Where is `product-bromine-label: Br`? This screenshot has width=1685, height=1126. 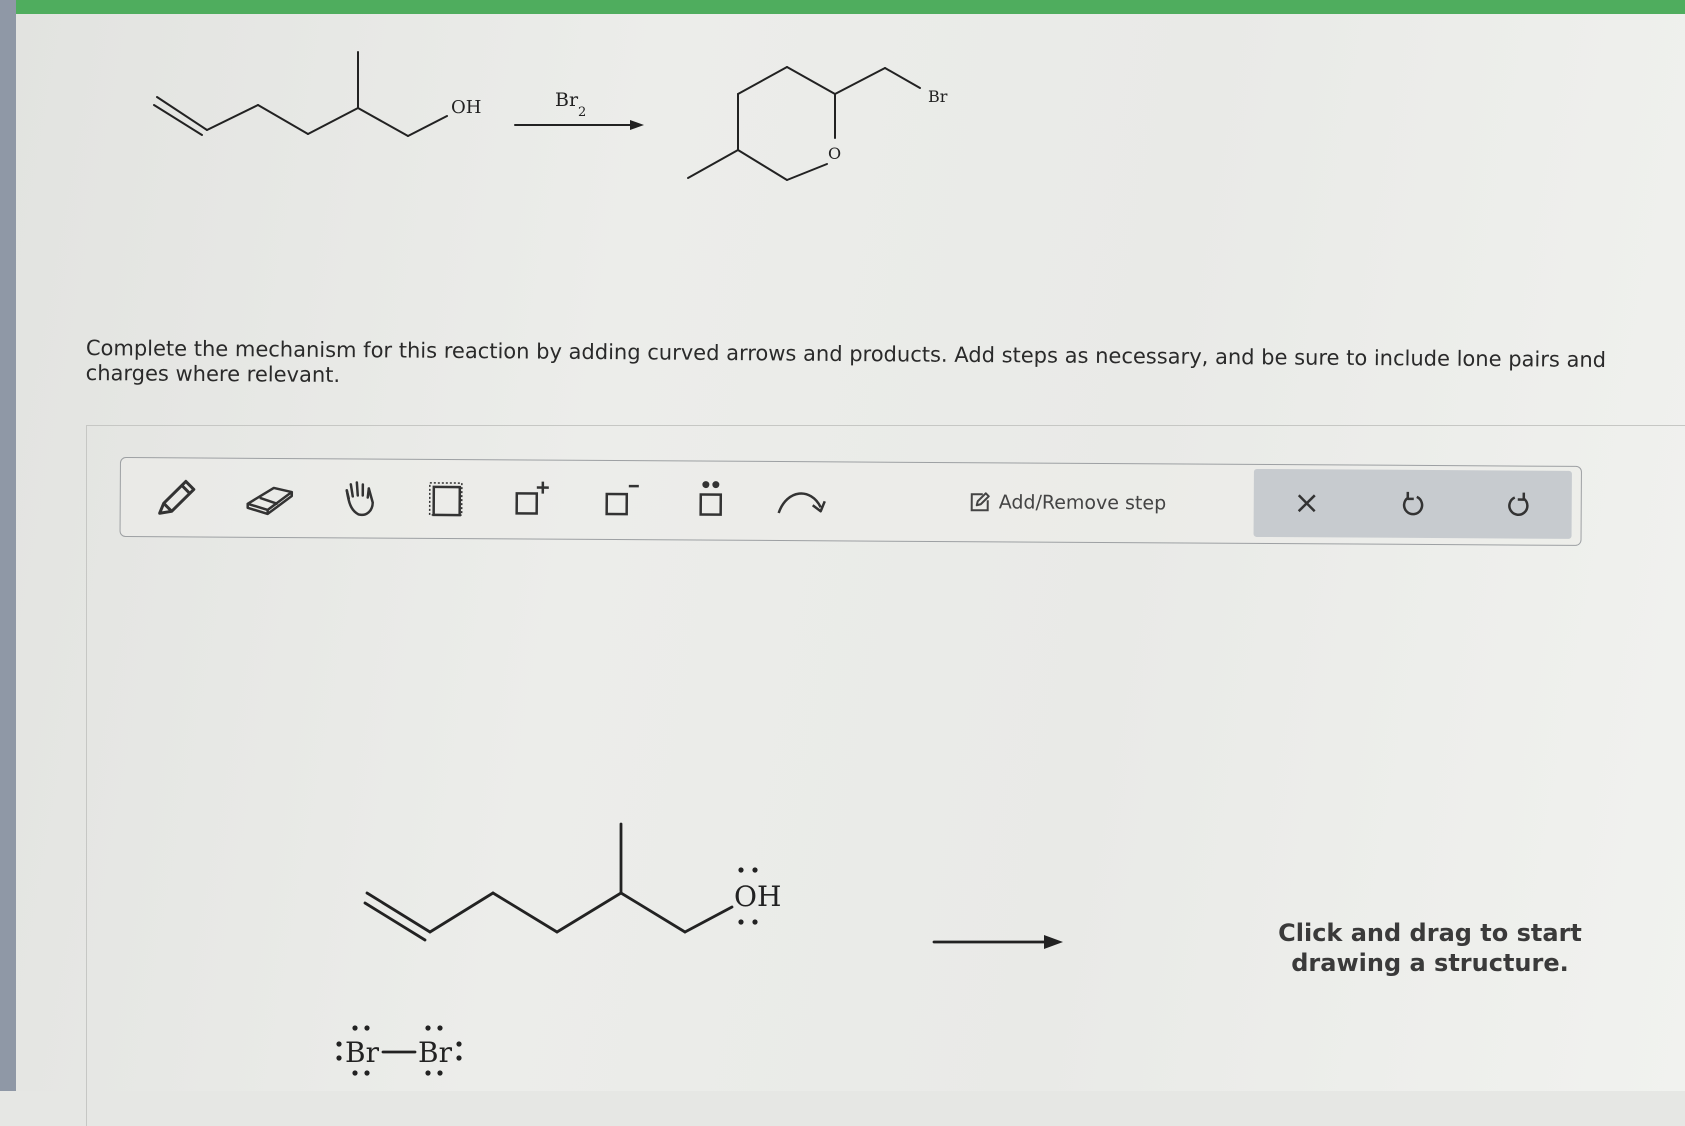
product-bromine-label: Br is located at coordinates (938, 96).